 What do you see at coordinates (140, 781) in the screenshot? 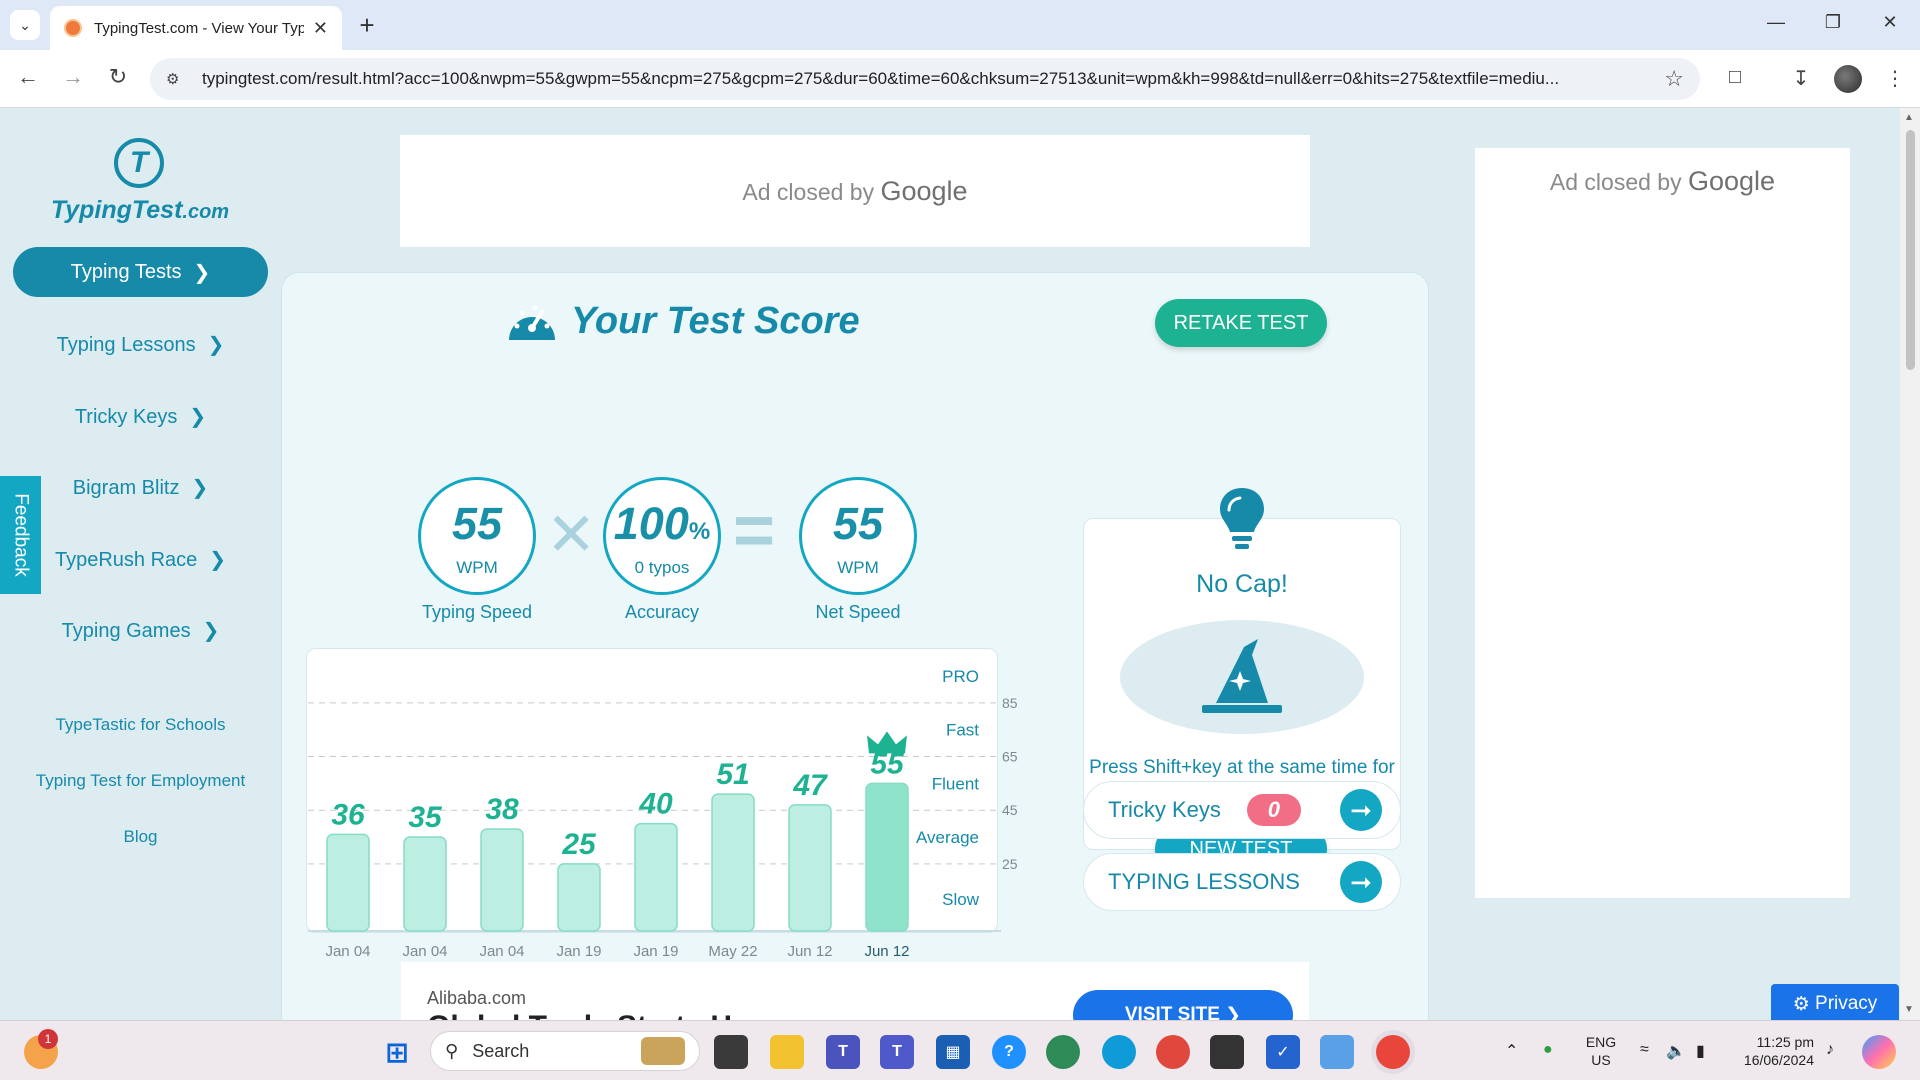
I see `link-typing-test-employment: Typing Test for Employment` at bounding box center [140, 781].